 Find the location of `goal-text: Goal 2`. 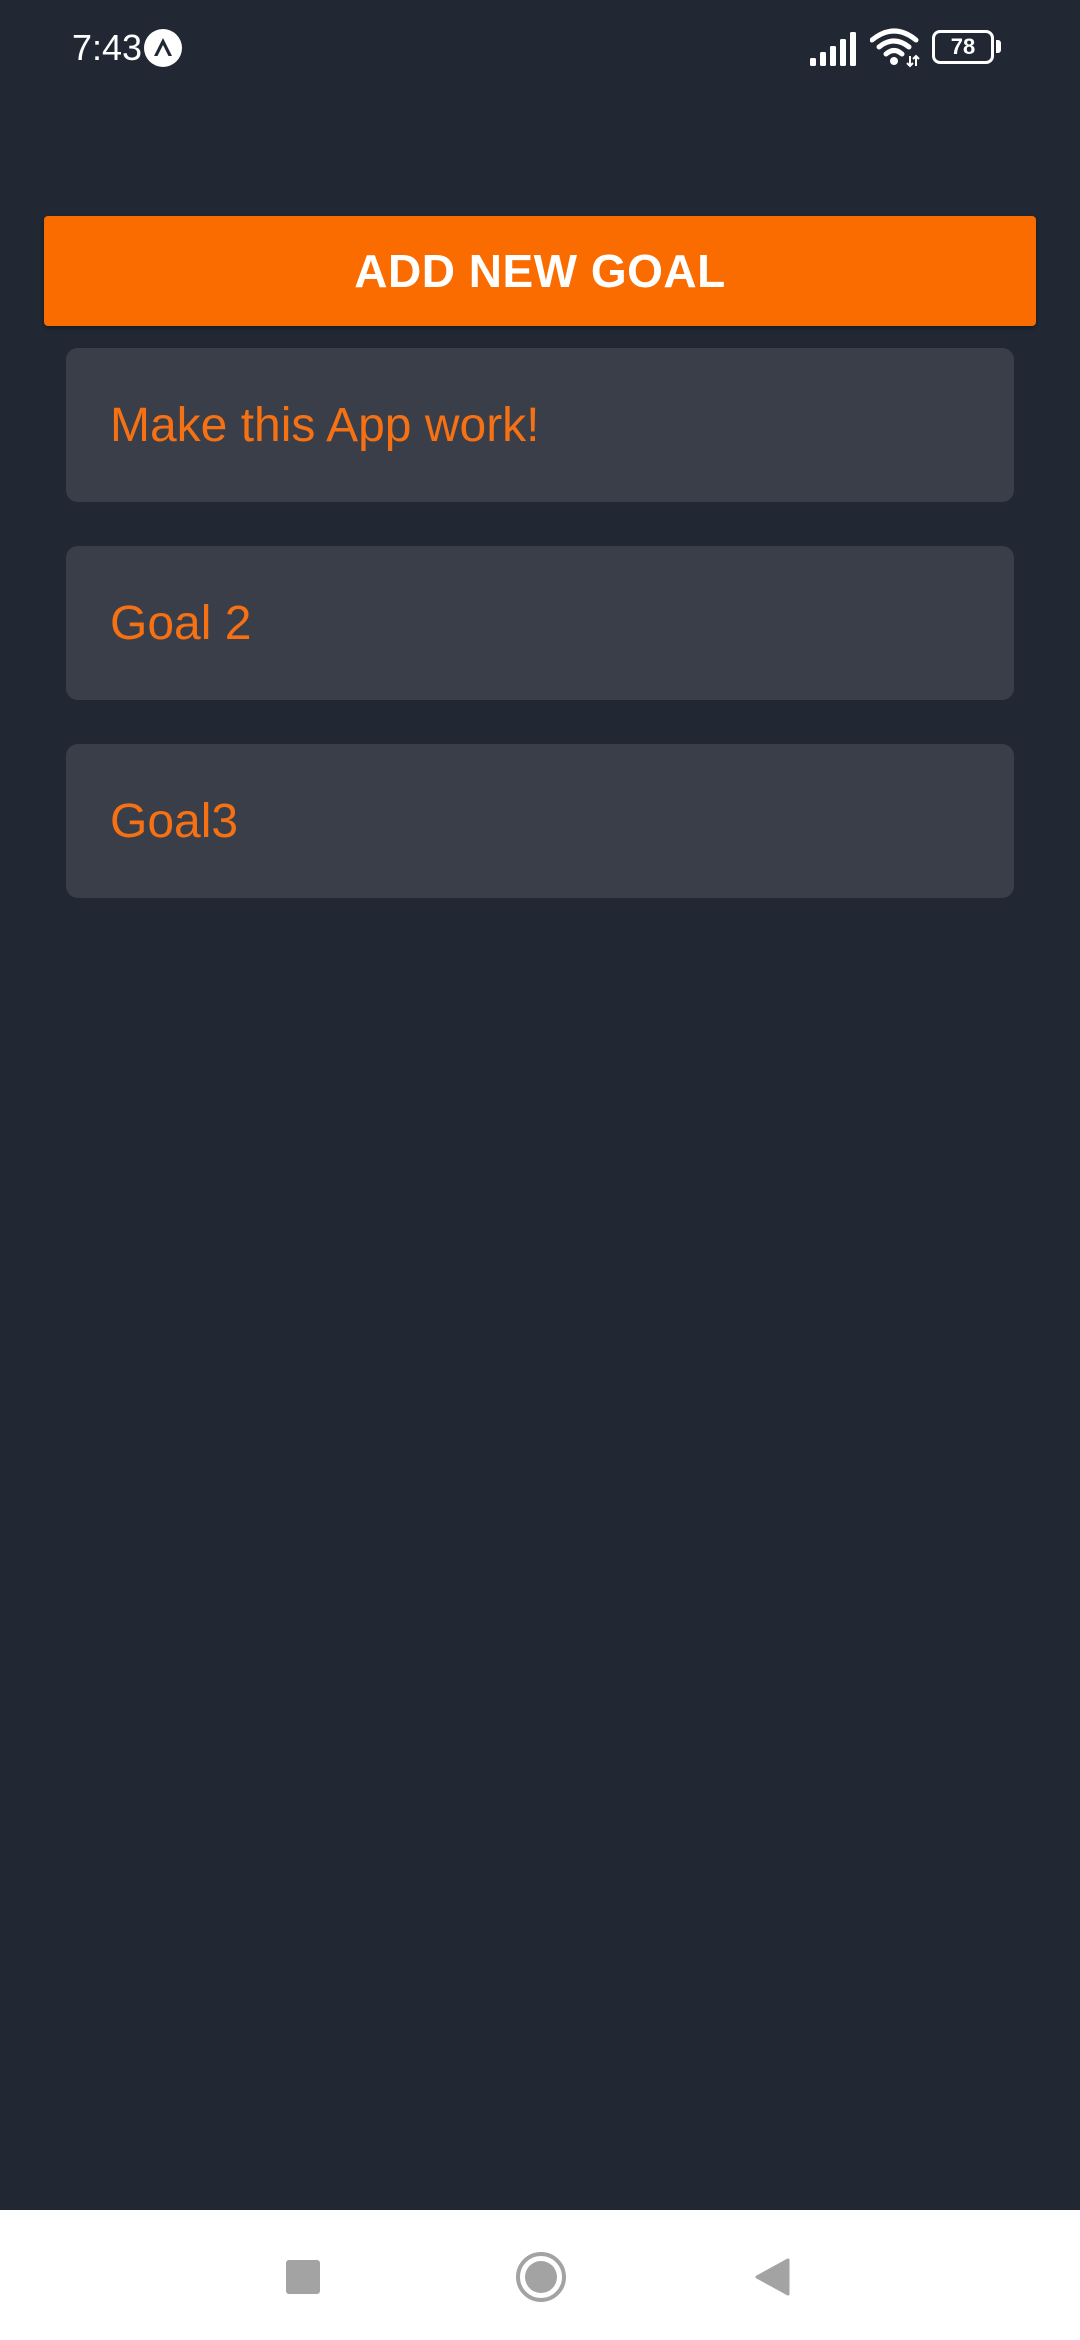

goal-text: Goal 2 is located at coordinates (181, 623).